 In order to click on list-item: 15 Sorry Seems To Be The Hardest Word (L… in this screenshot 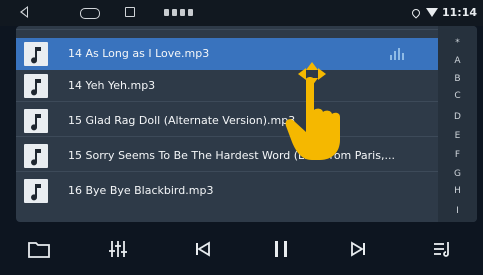, I will do `click(227, 156)`.